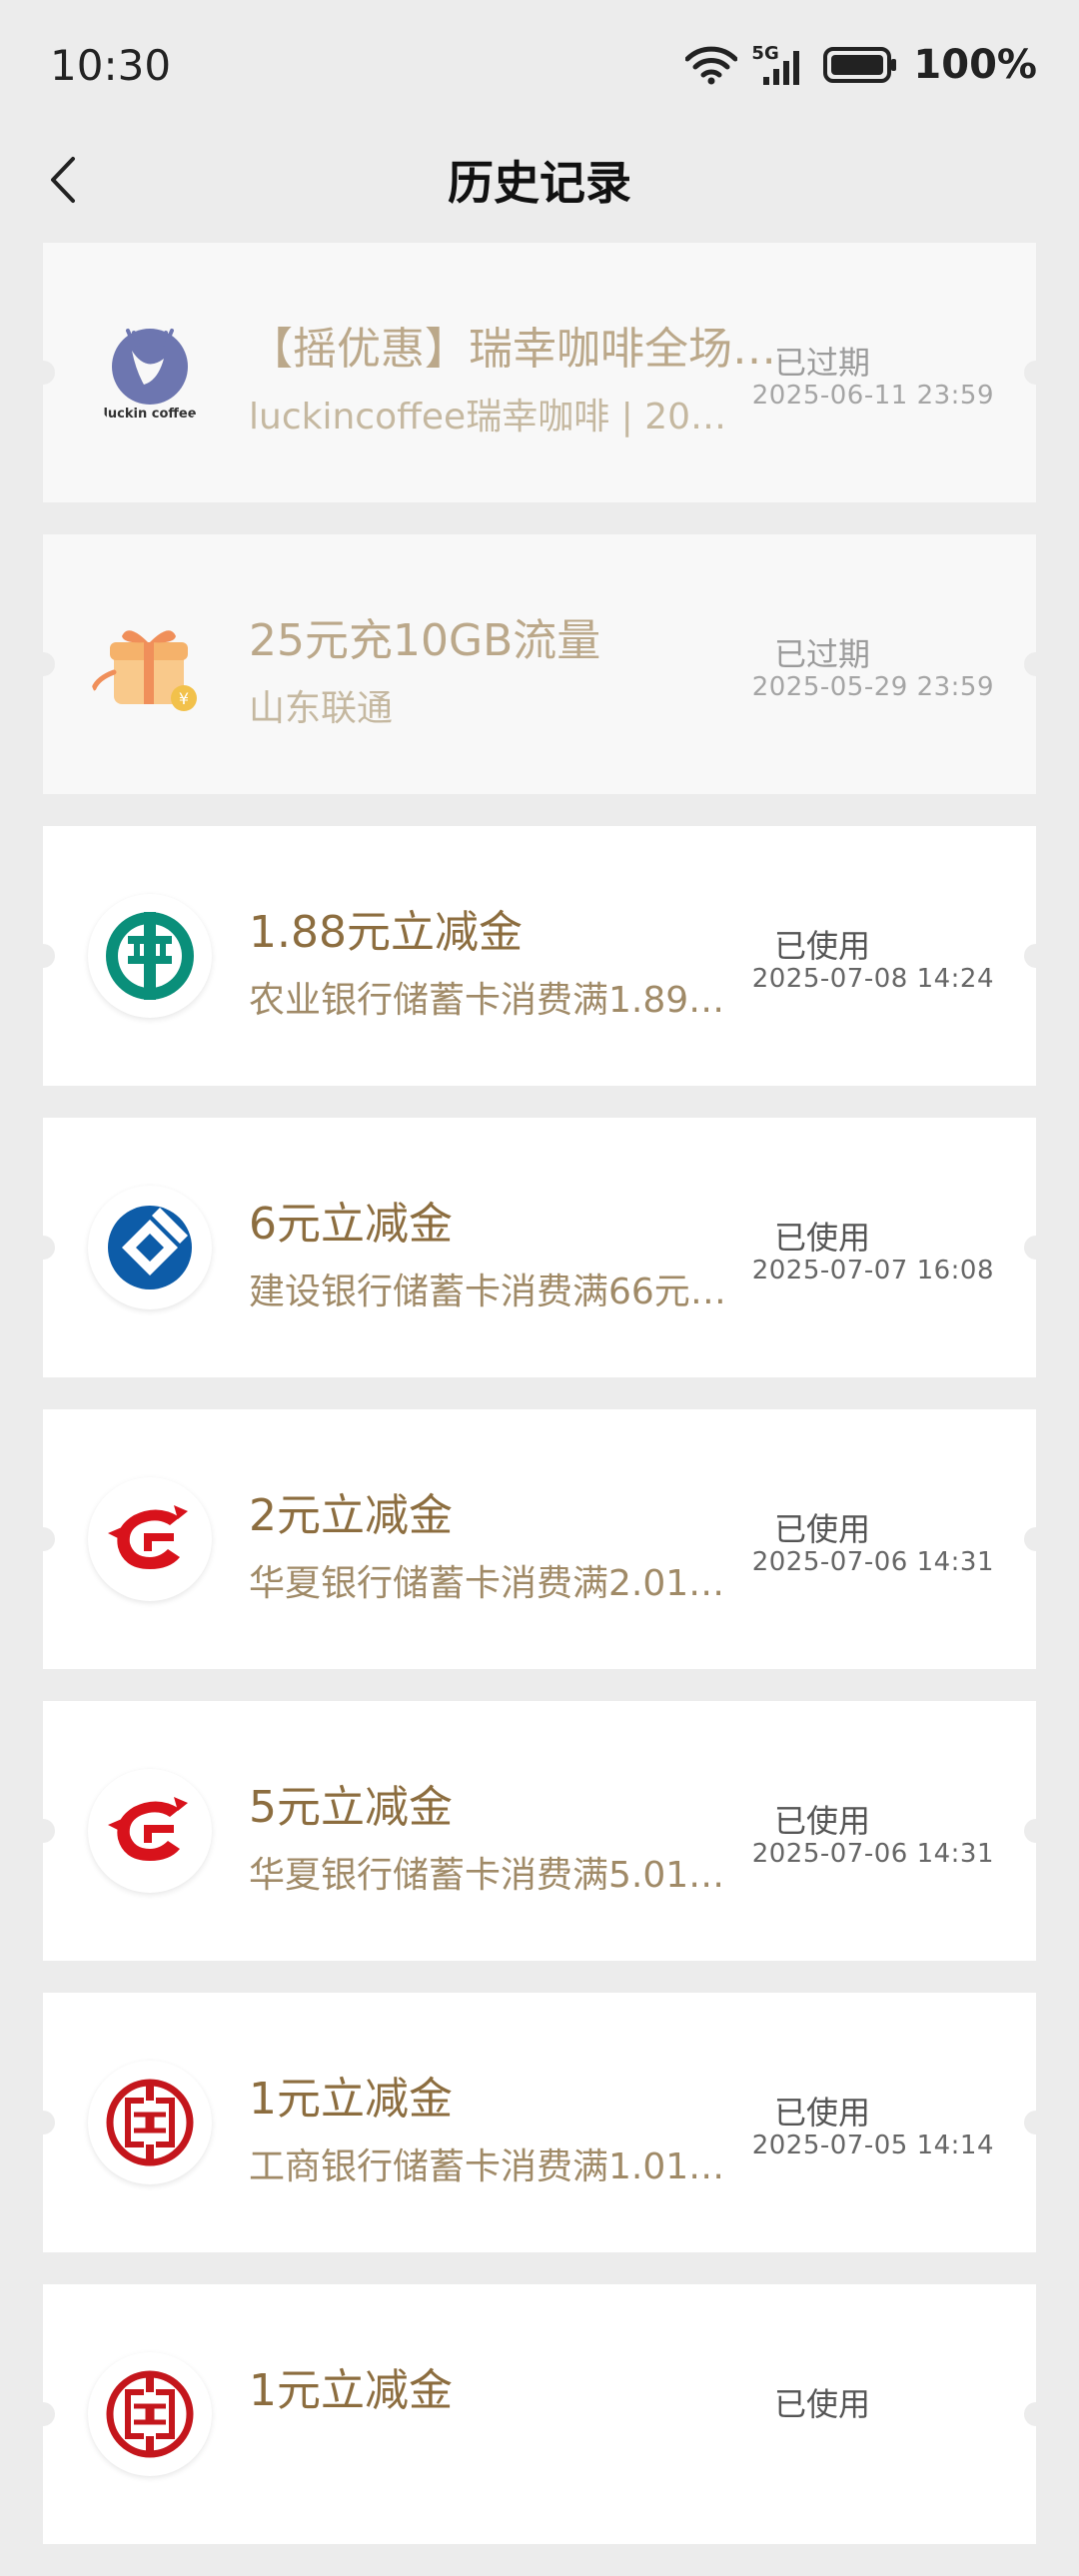 This screenshot has width=1079, height=2576. What do you see at coordinates (539, 65) in the screenshot?
I see `status-bar: 10:30 5G 100%` at bounding box center [539, 65].